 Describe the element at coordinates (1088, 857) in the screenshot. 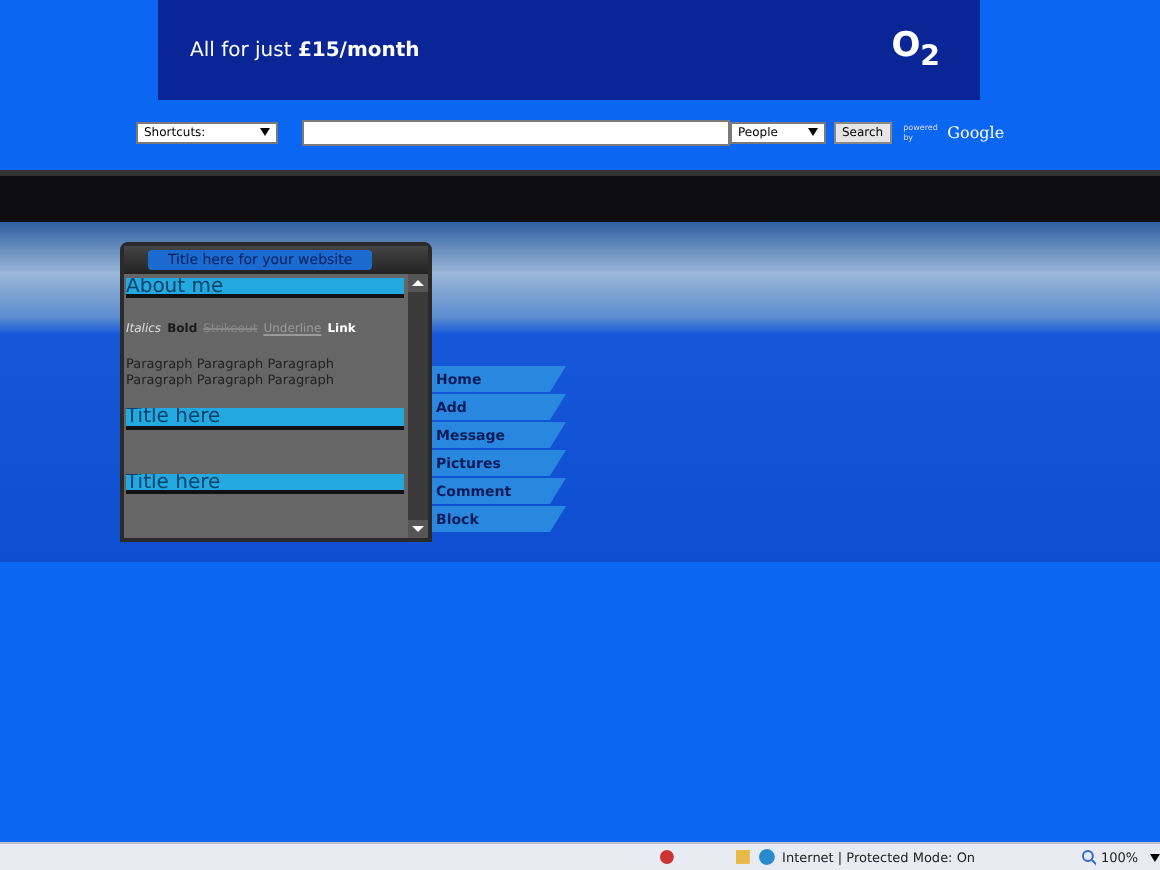

I see `magnifier-icon` at that location.